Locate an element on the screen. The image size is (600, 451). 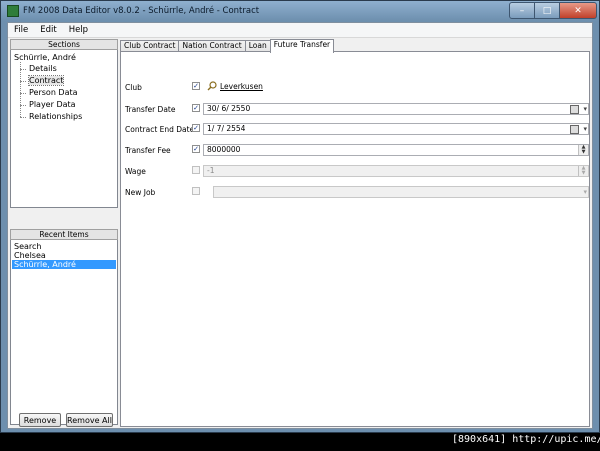
contract-end-field: 1/ 7/ 2554 ▾ is located at coordinates (396, 129).